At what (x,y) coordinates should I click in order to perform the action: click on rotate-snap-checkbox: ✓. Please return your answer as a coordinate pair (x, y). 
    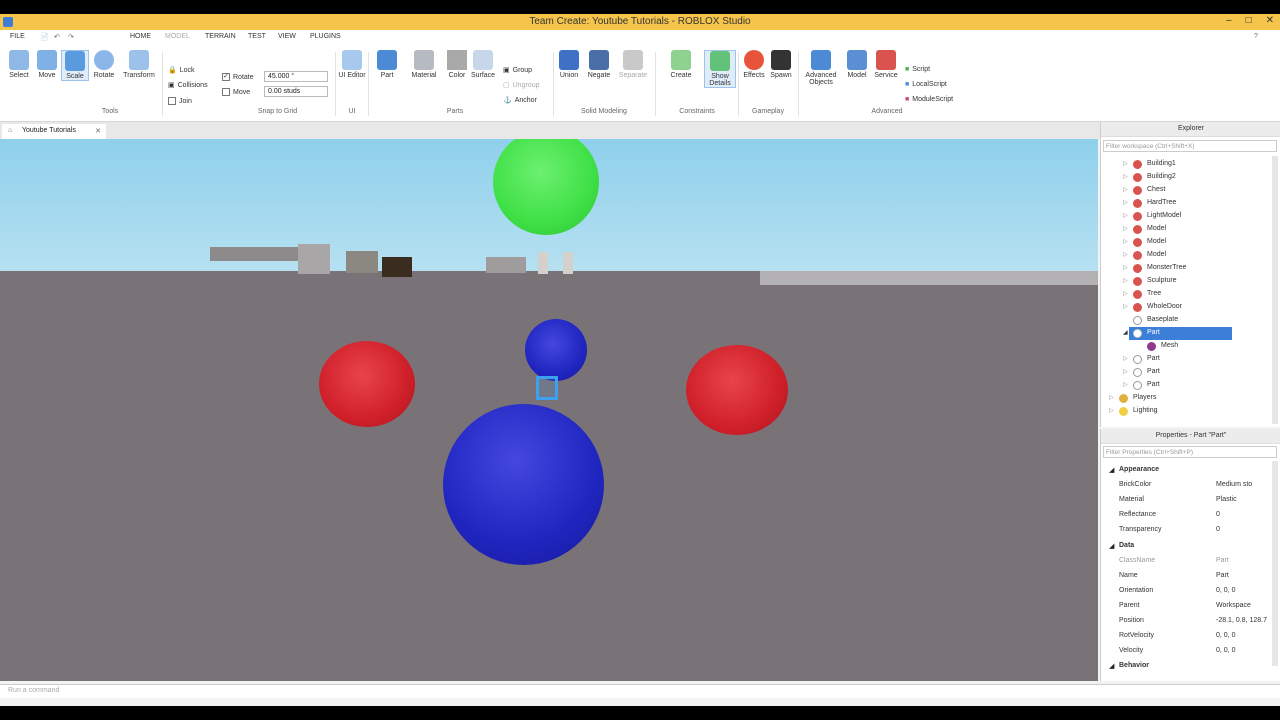
    Looking at the image, I should click on (226, 77).